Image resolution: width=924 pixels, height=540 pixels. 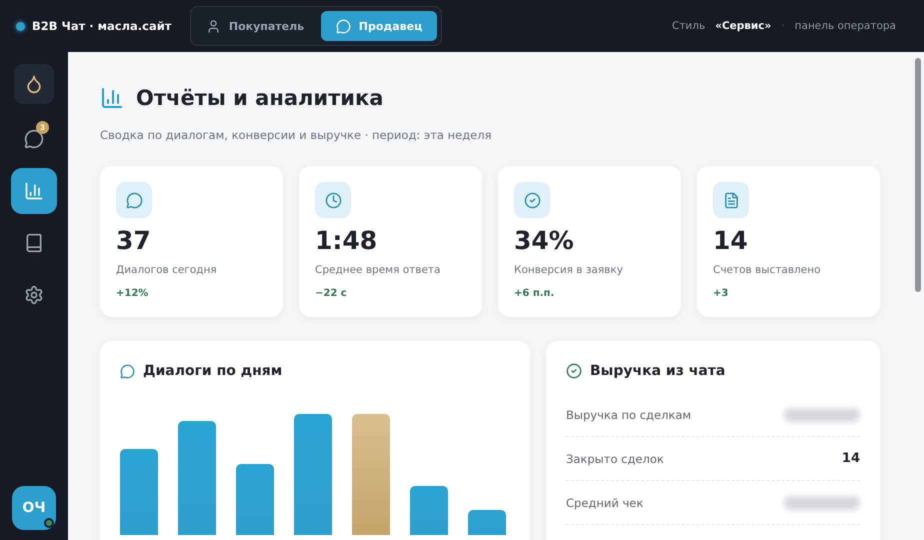 What do you see at coordinates (689, 26) in the screenshot?
I see `style-label: Стиль` at bounding box center [689, 26].